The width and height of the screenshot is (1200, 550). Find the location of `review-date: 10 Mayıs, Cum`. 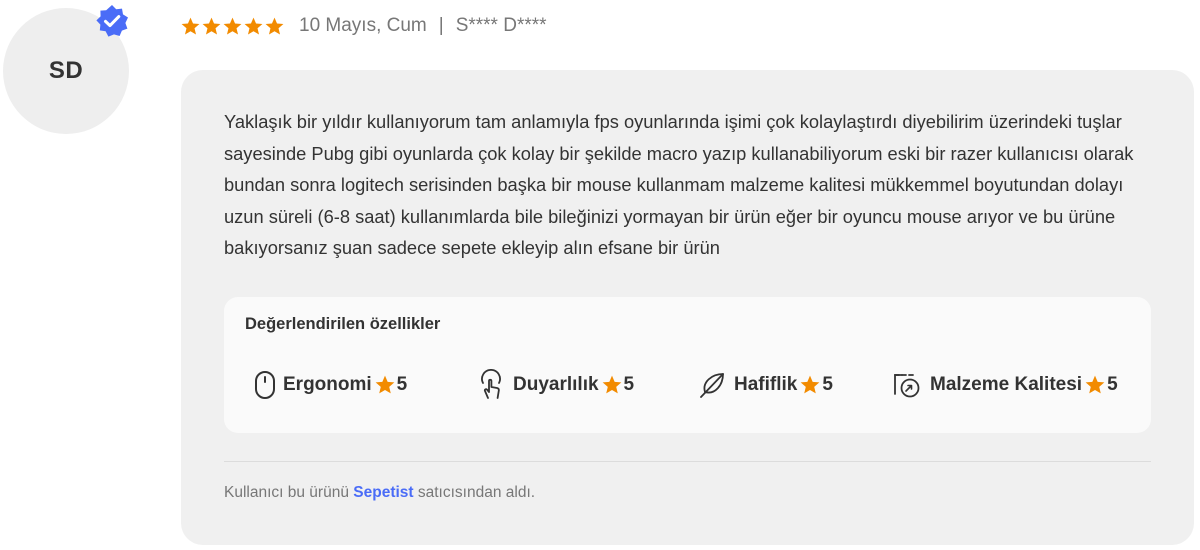

review-date: 10 Mayıs, Cum is located at coordinates (363, 25).